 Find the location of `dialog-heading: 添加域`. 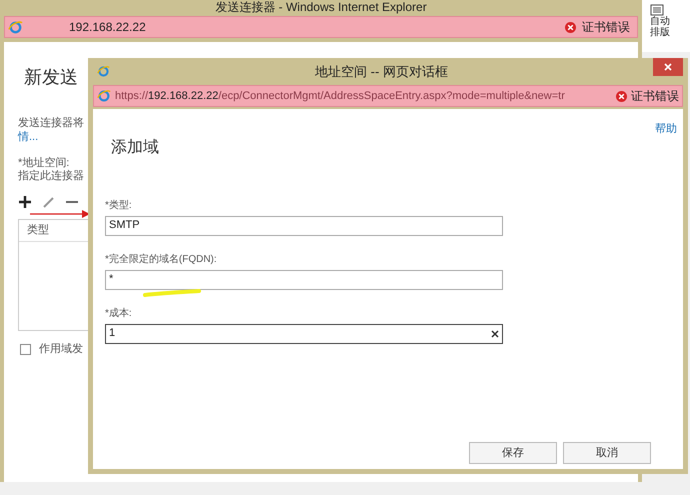

dialog-heading: 添加域 is located at coordinates (135, 148).